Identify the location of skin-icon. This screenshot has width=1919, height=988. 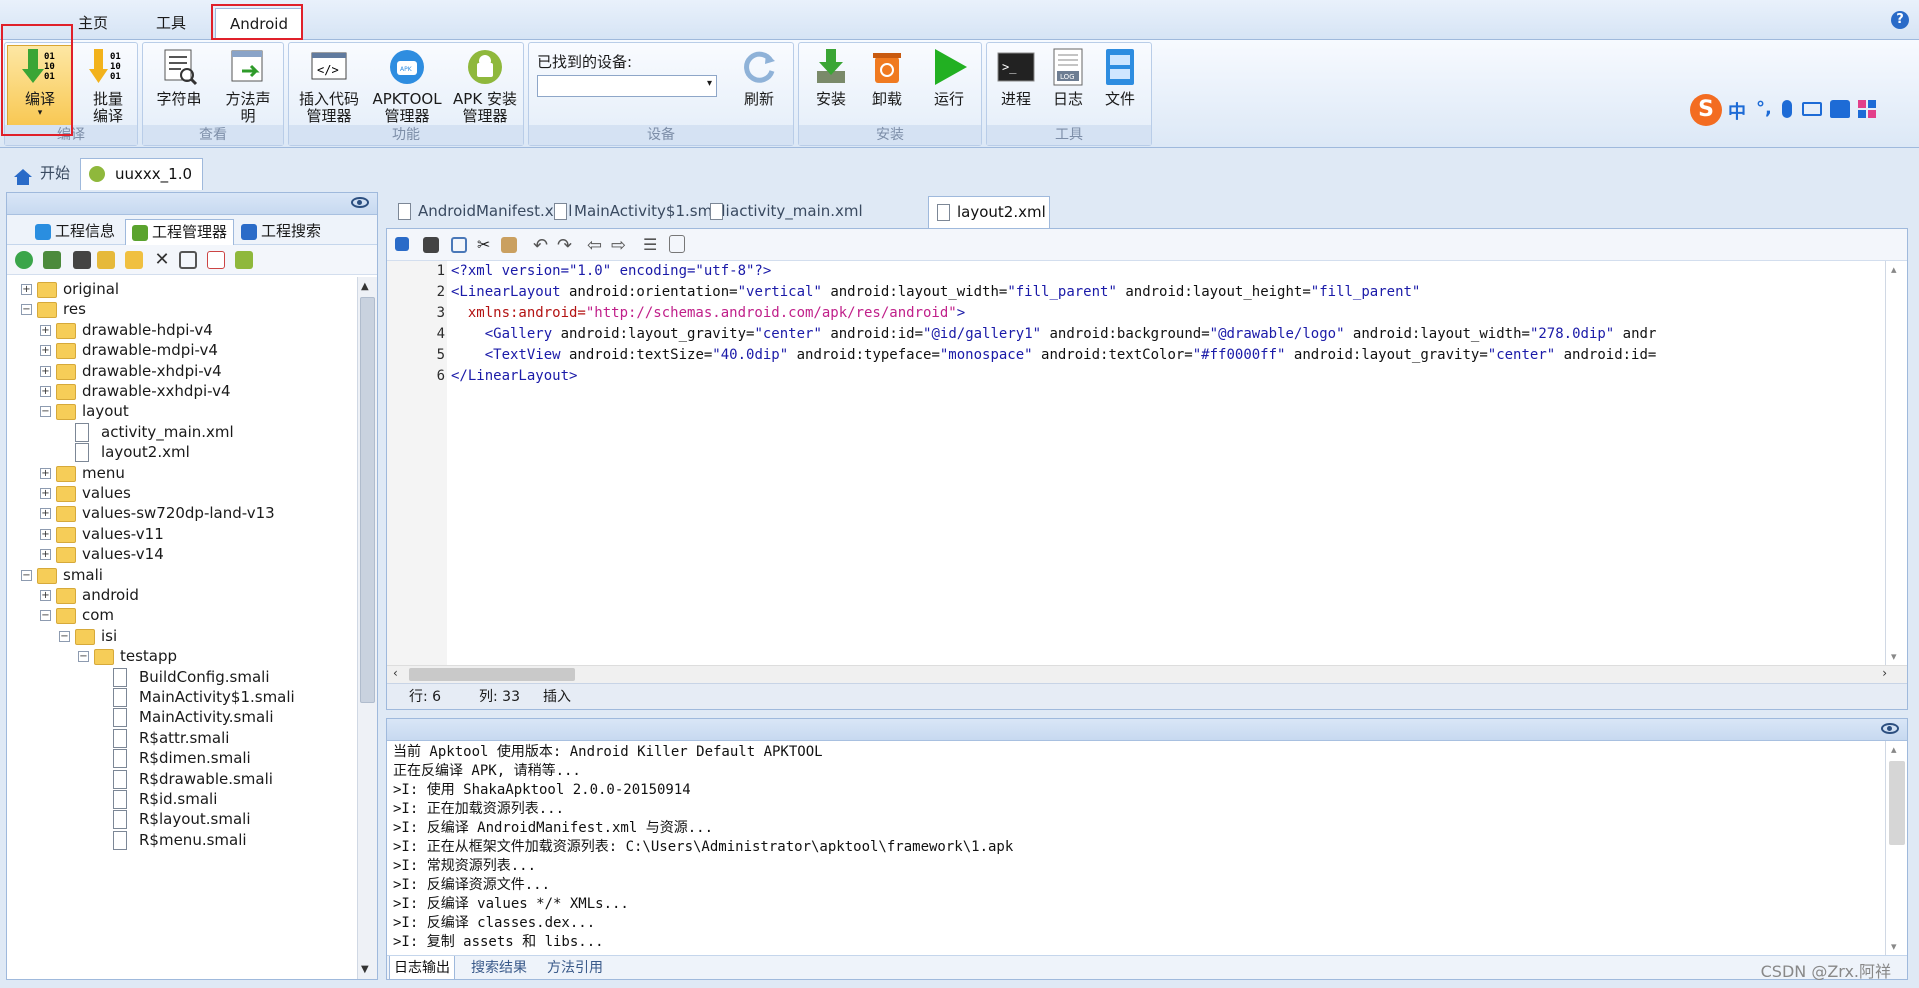
(1840, 109).